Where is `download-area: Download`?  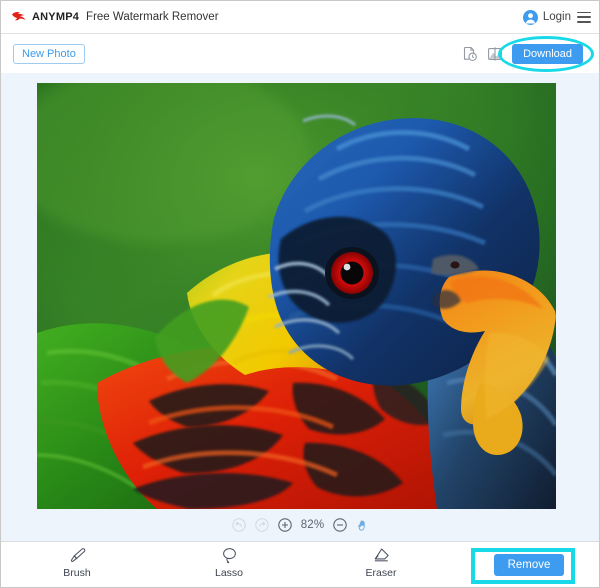
download-area: Download is located at coordinates (546, 54).